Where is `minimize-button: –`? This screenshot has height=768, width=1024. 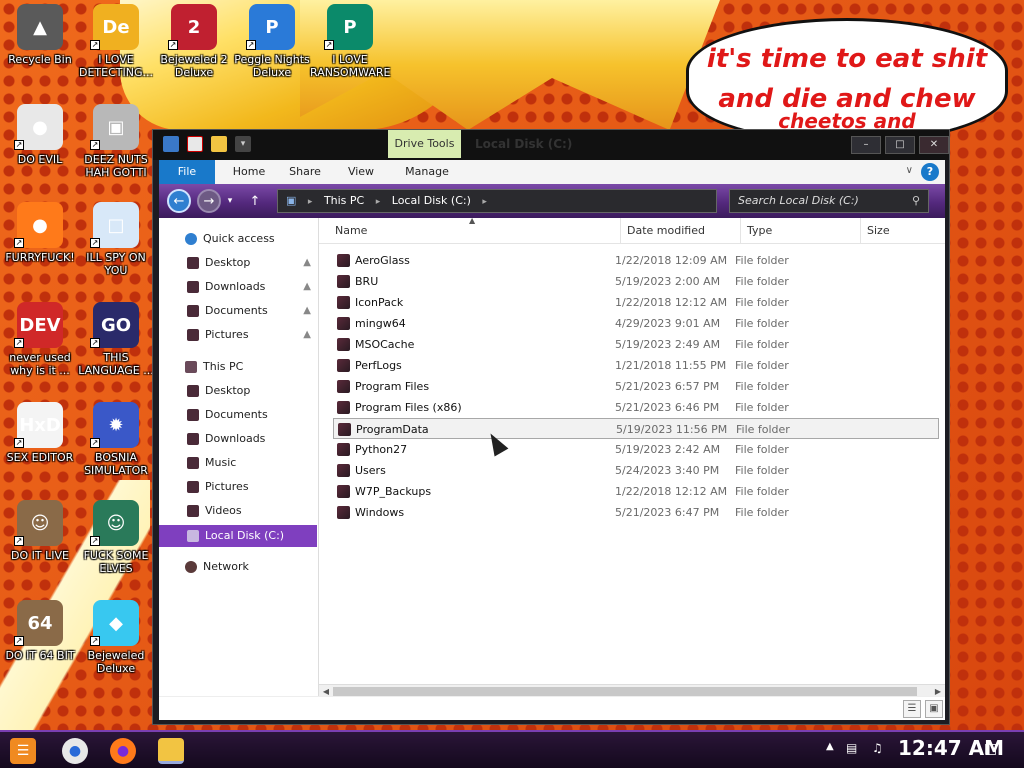 minimize-button: – is located at coordinates (866, 145).